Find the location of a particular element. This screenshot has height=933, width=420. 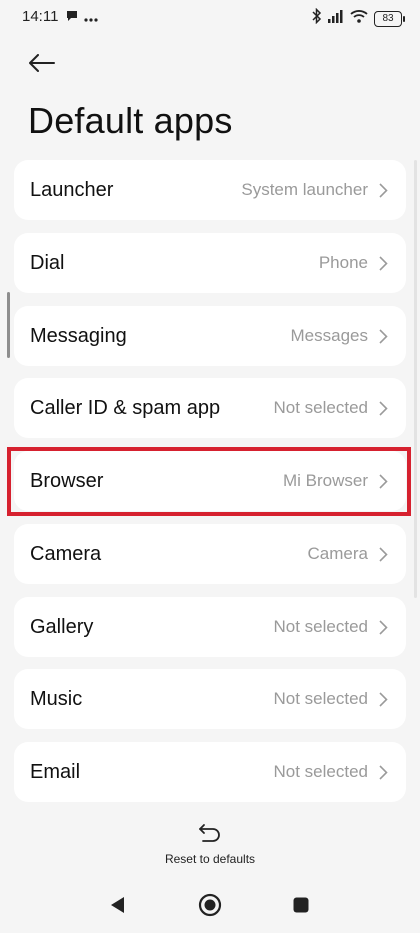

arrow-left-icon is located at coordinates (42, 65).